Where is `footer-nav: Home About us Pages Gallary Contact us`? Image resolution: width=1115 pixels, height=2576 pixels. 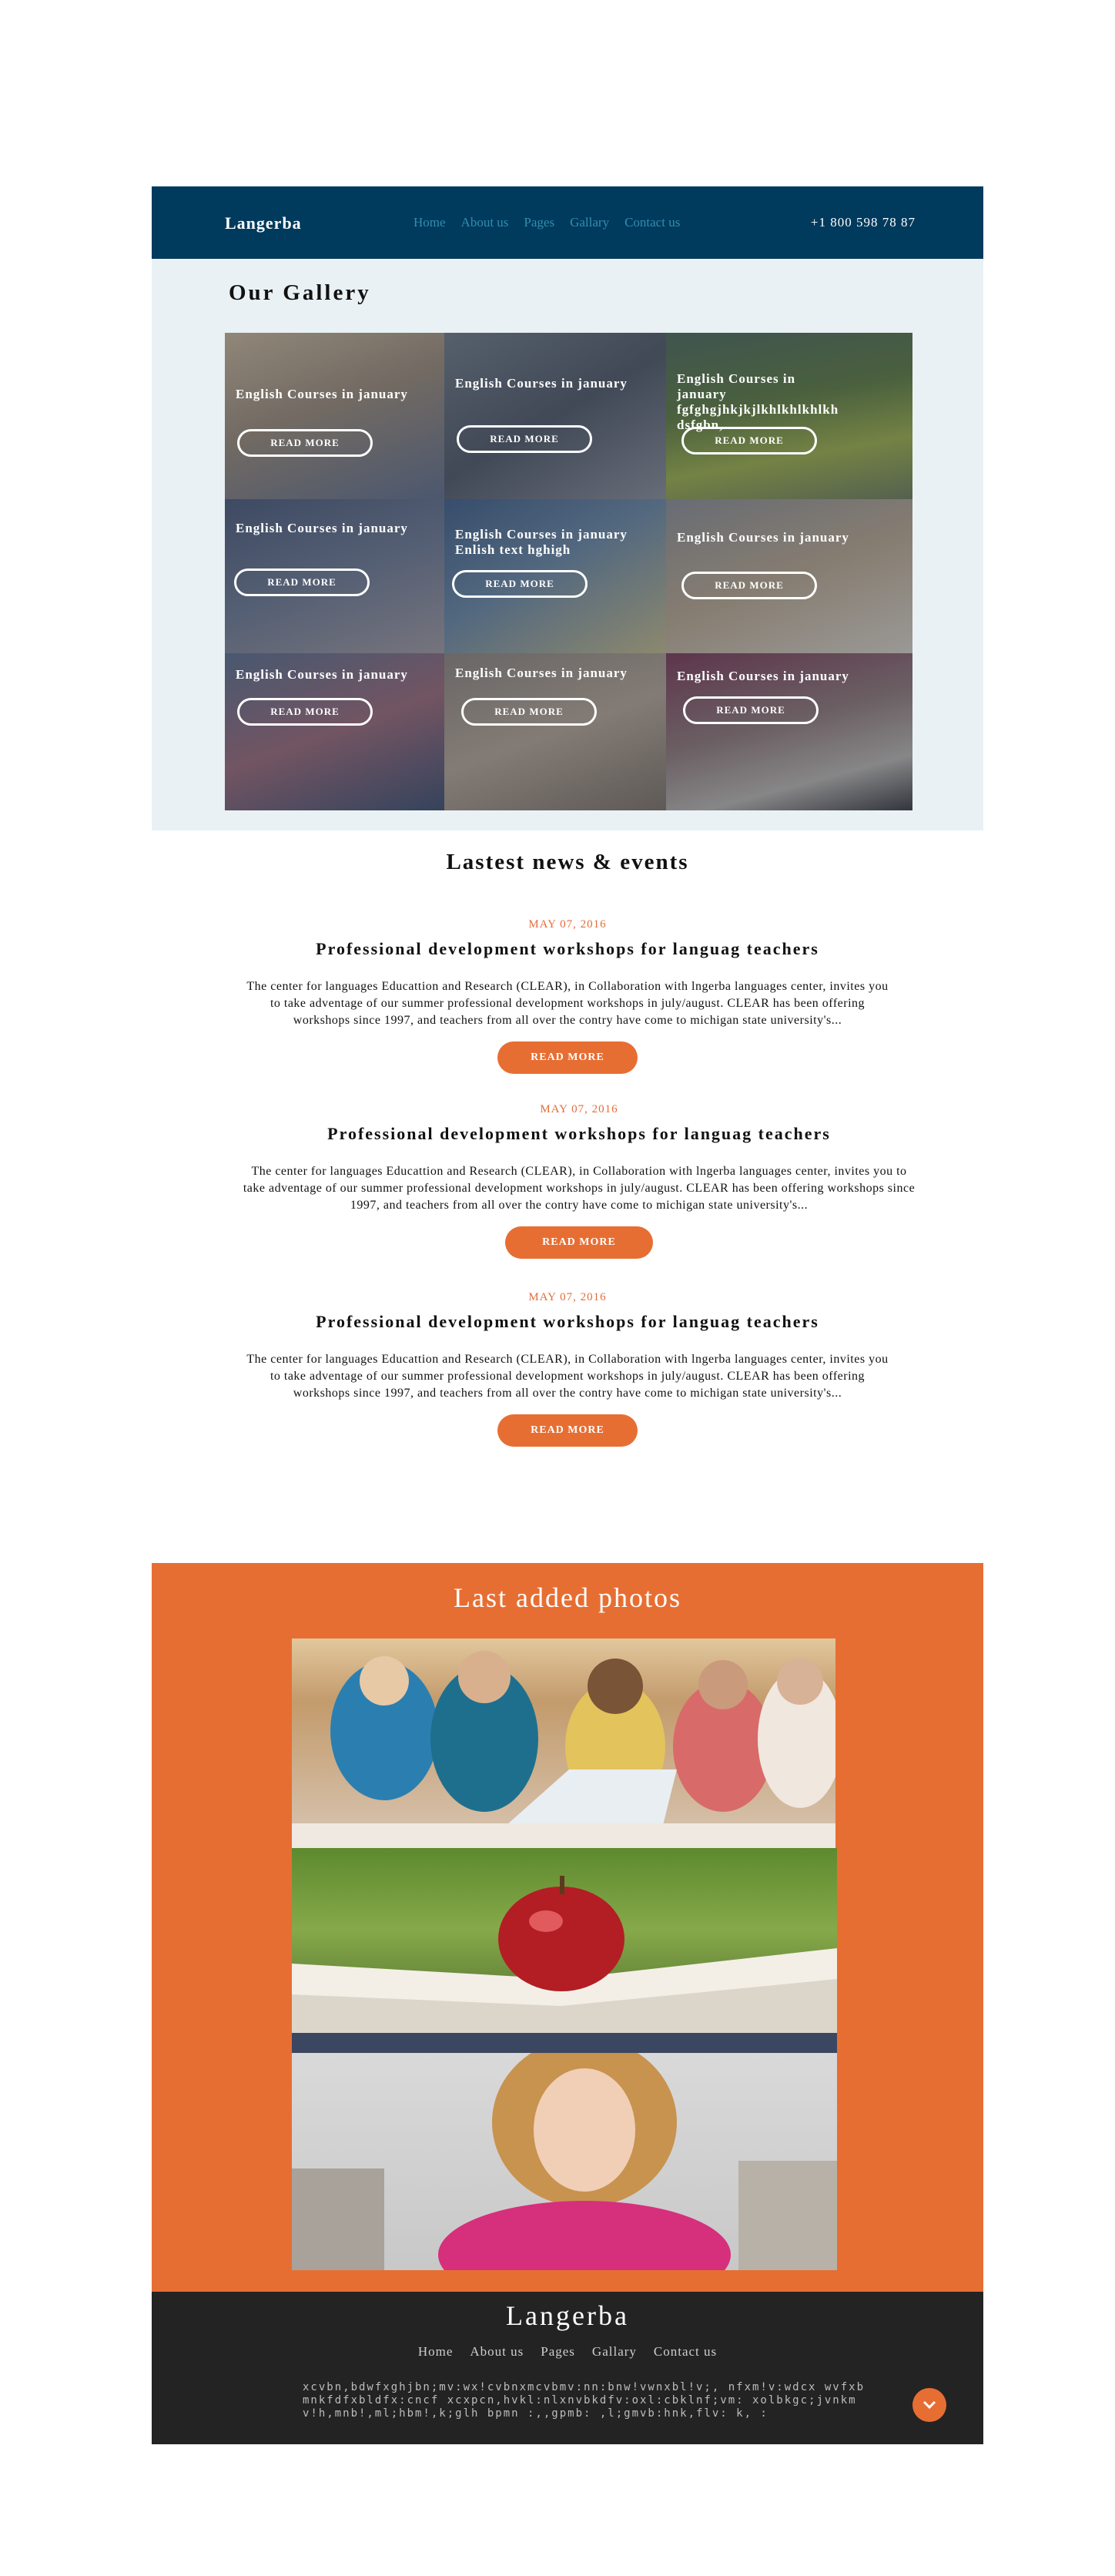 footer-nav: Home About us Pages Gallary Contact us is located at coordinates (567, 2352).